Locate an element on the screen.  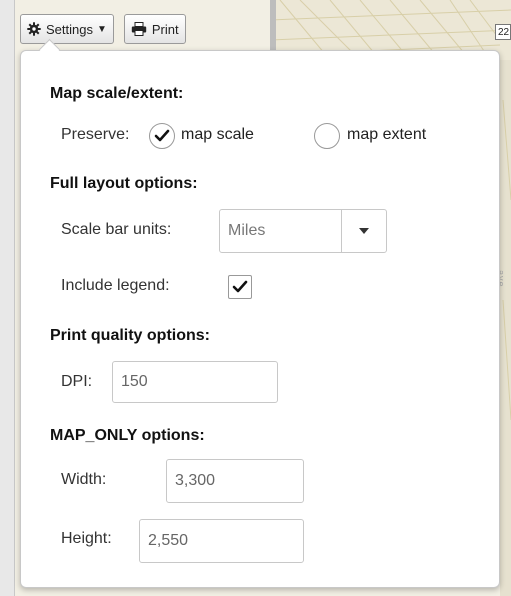
height-input: 2,550 is located at coordinates (221, 541).